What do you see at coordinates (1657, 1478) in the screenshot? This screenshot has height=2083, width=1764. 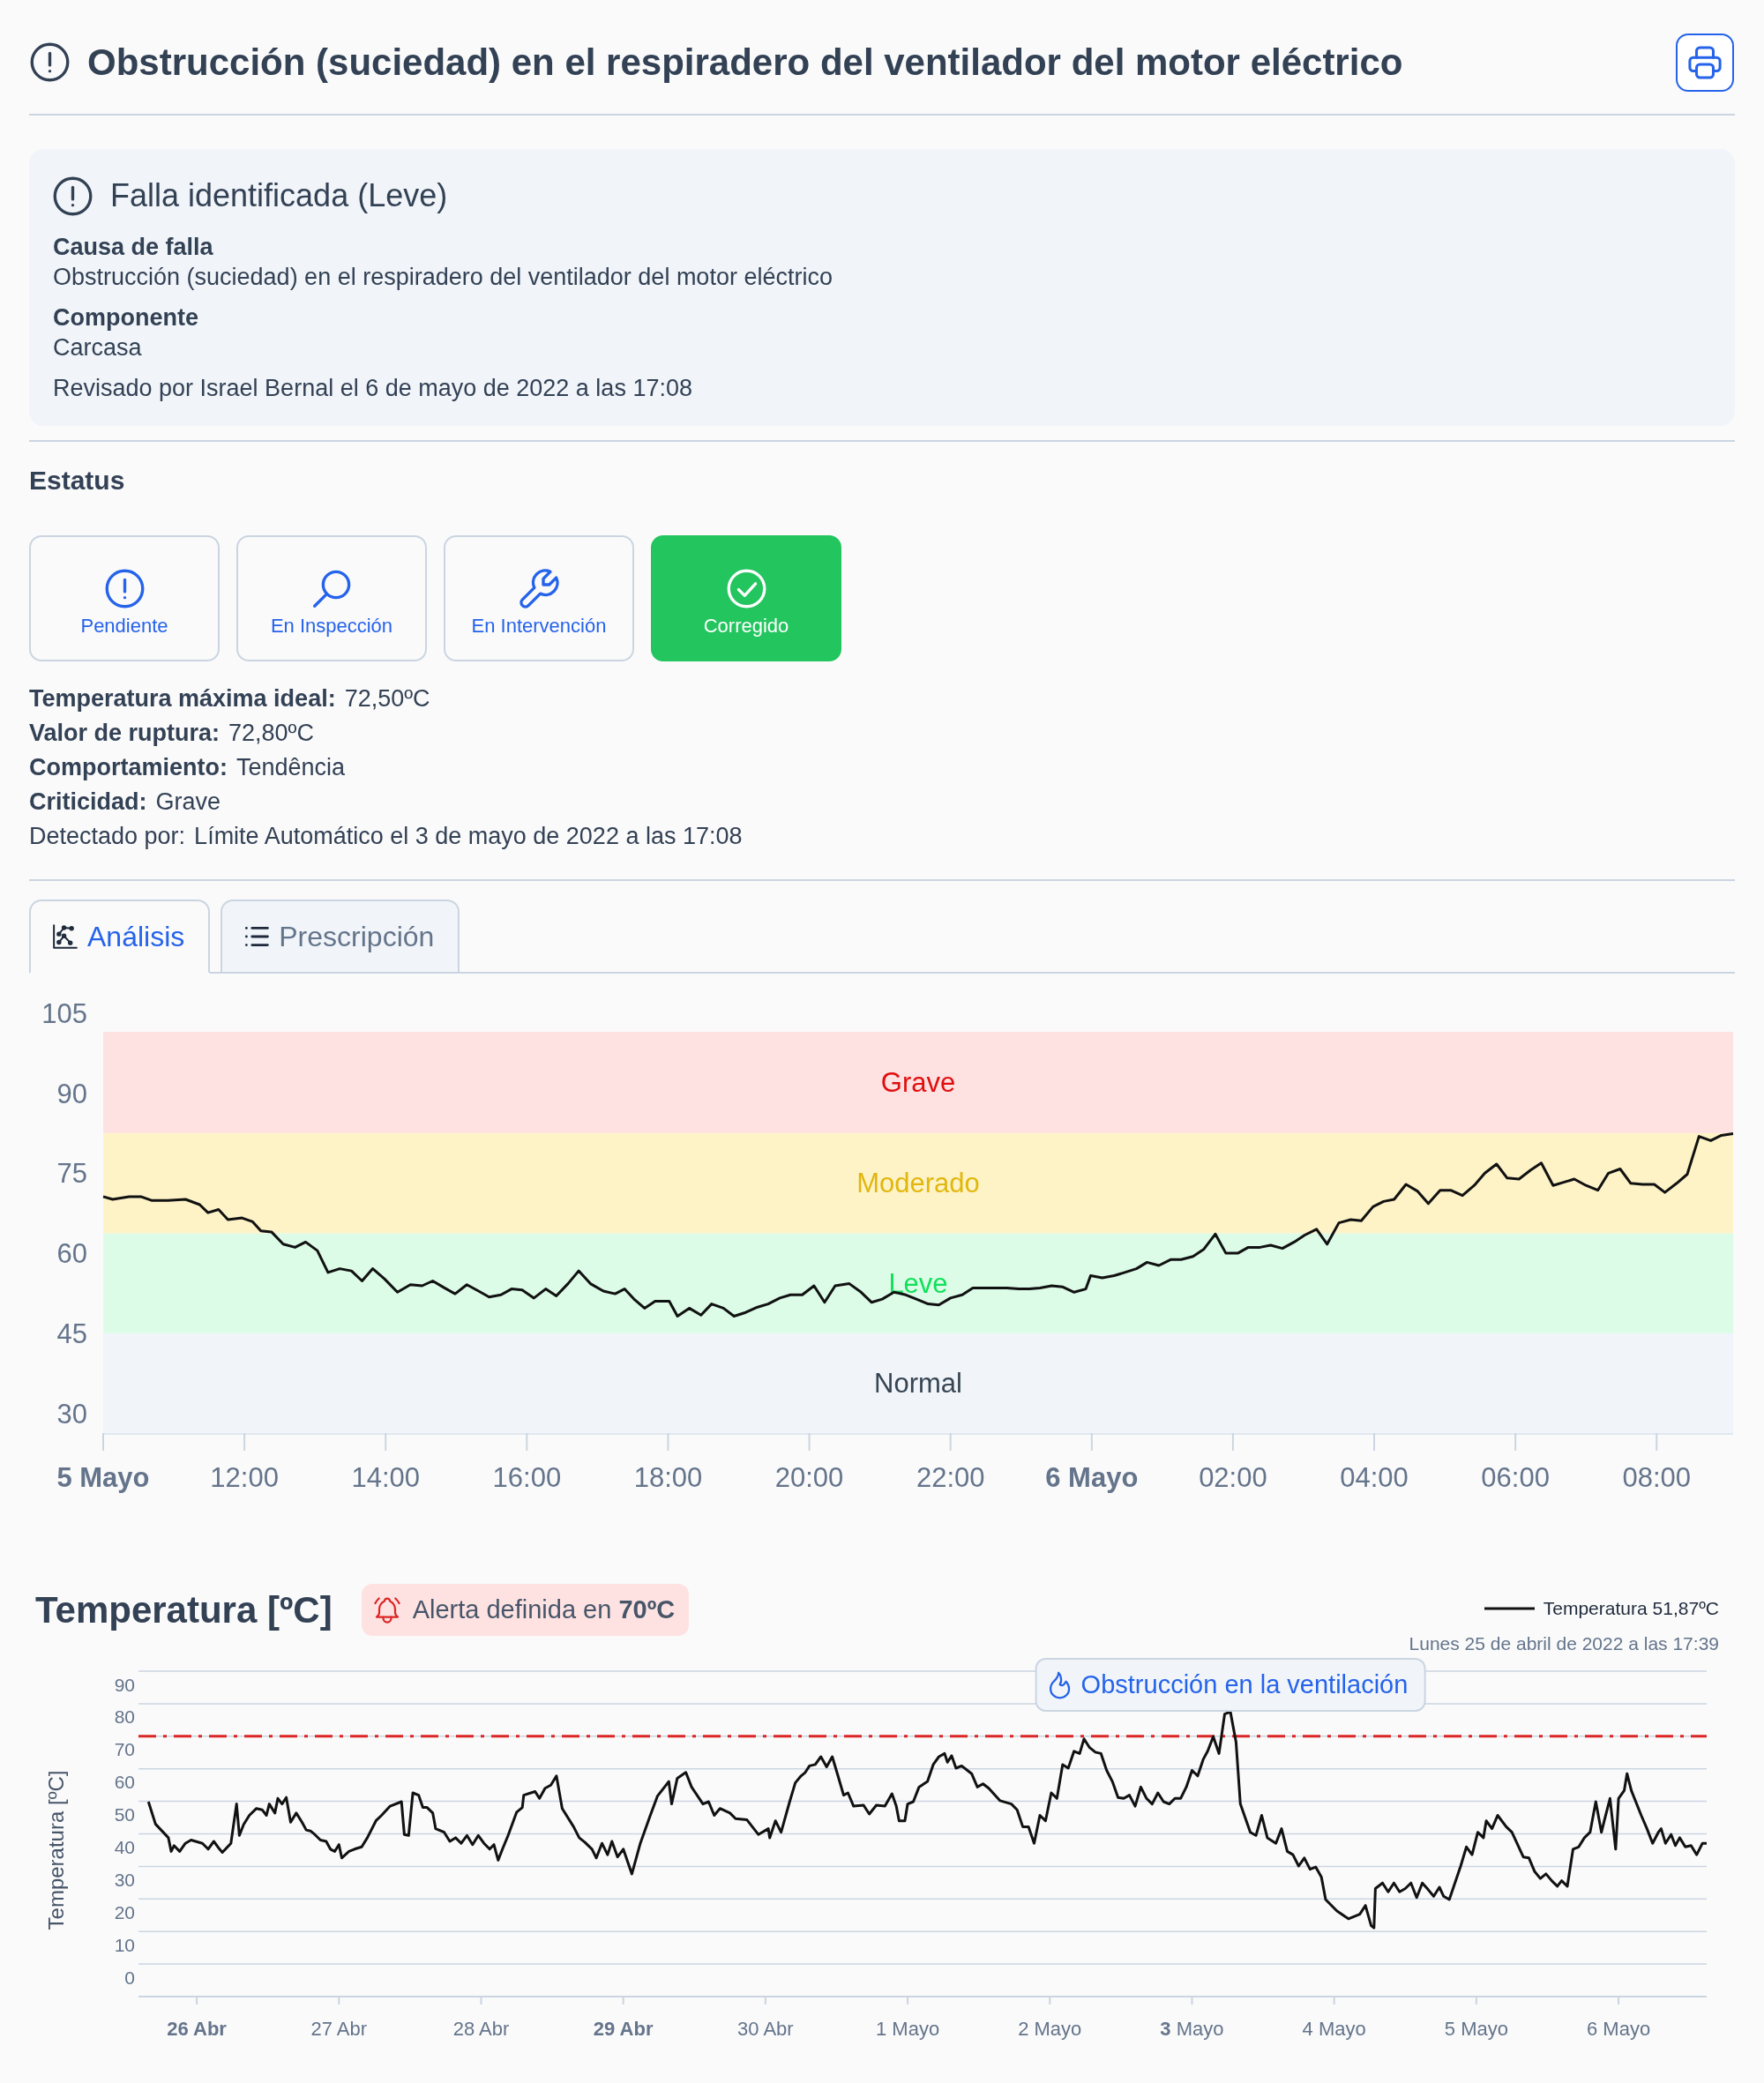 I see `axis-label: 08:00` at bounding box center [1657, 1478].